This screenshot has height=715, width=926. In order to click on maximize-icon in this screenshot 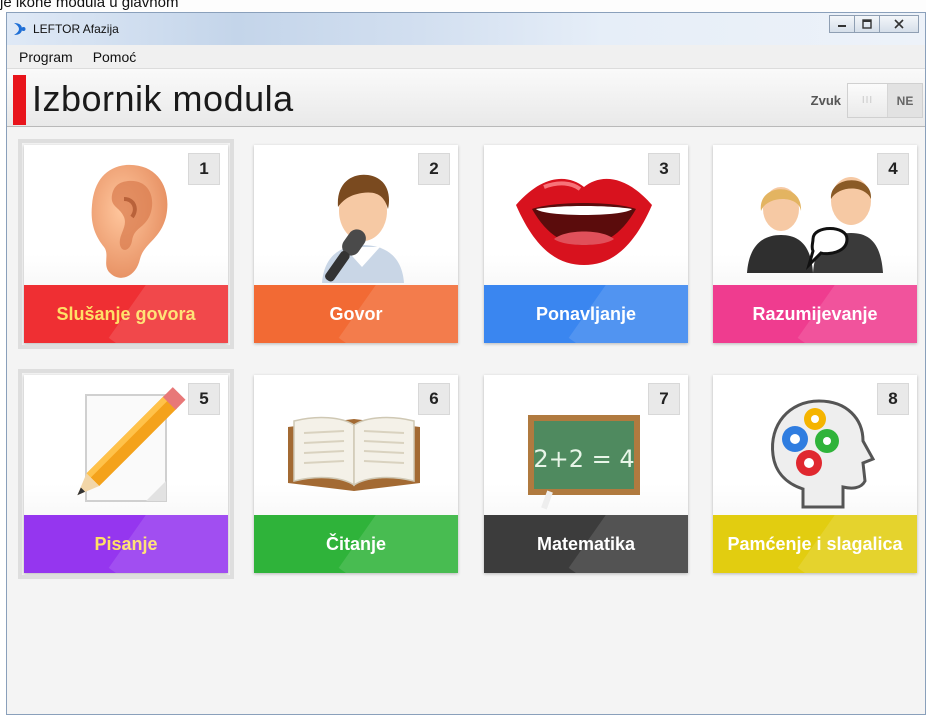, I will do `click(867, 24)`.